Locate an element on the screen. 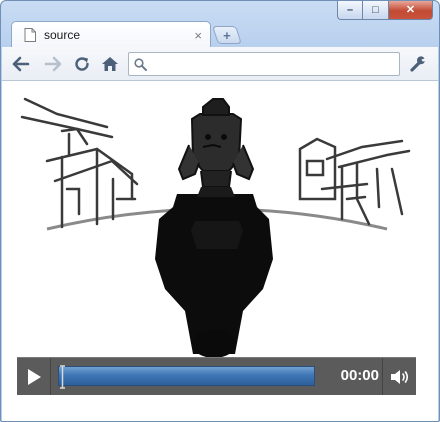 Image resolution: width=440 pixels, height=422 pixels. play-button is located at coordinates (34, 376).